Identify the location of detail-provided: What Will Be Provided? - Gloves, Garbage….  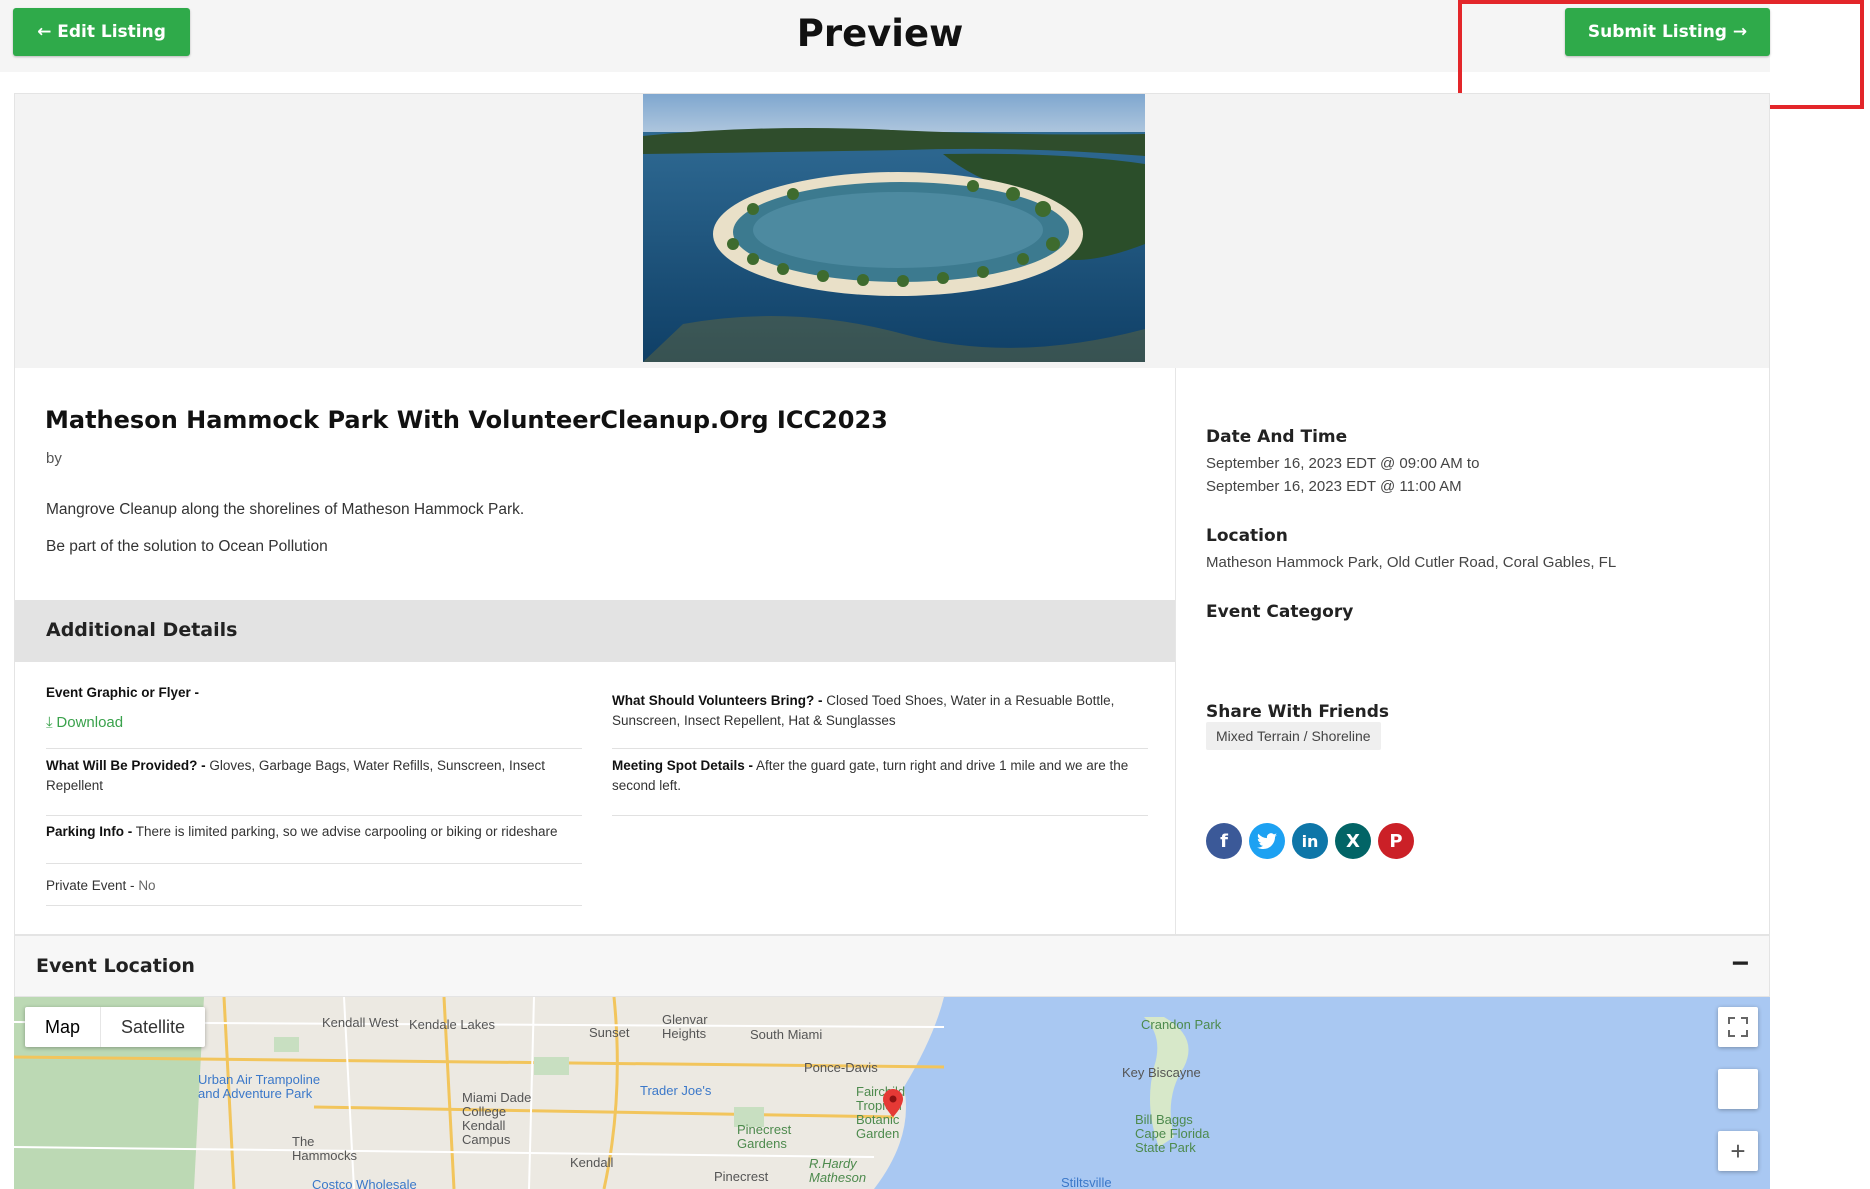
(314, 786).